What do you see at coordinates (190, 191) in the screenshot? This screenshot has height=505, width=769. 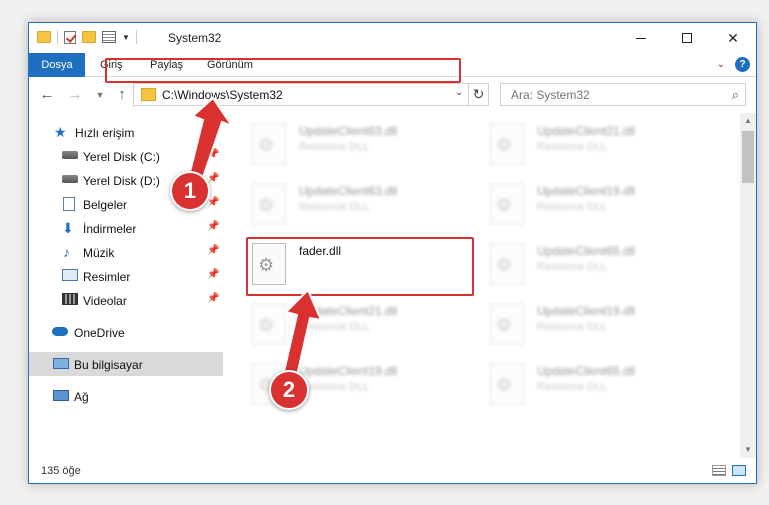 I see `step-1-badge: 1` at bounding box center [190, 191].